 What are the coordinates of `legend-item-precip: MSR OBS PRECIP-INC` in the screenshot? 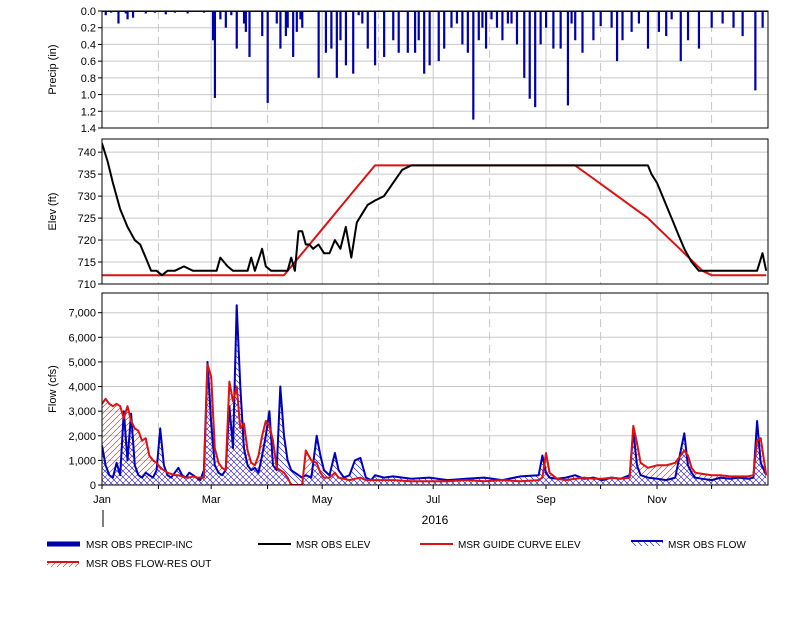 It's located at (120, 545).